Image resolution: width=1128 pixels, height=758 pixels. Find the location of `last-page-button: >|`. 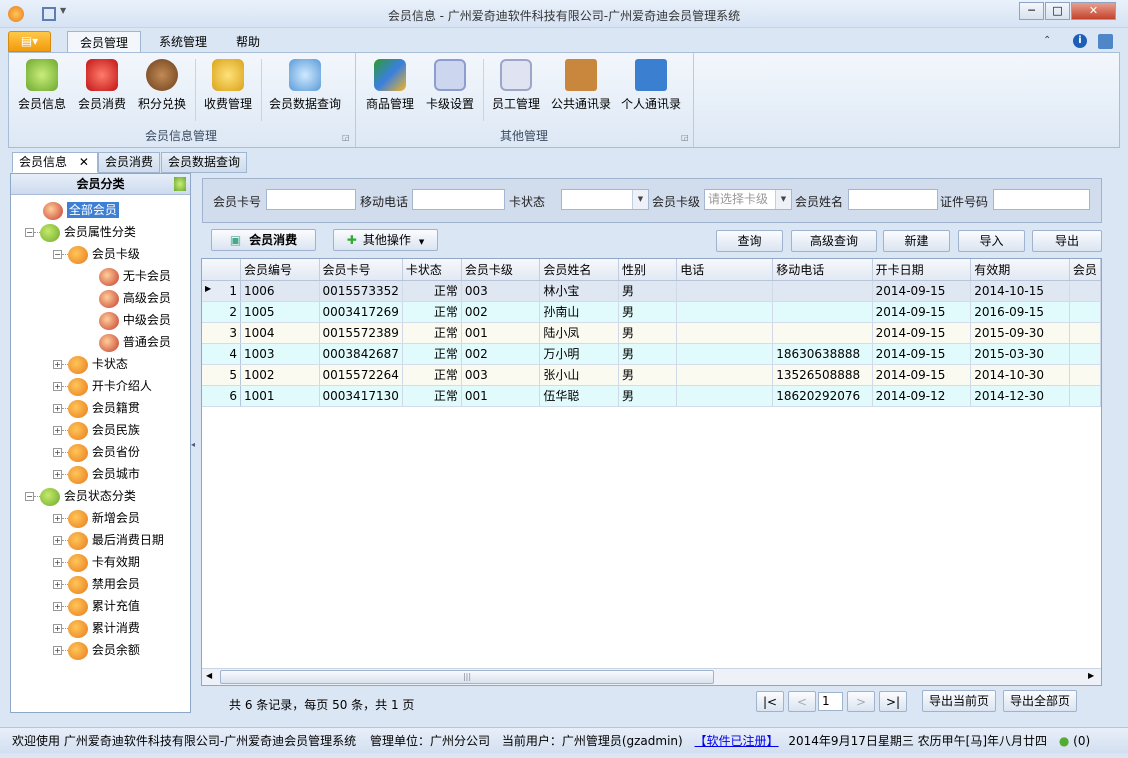

last-page-button: >| is located at coordinates (893, 701).